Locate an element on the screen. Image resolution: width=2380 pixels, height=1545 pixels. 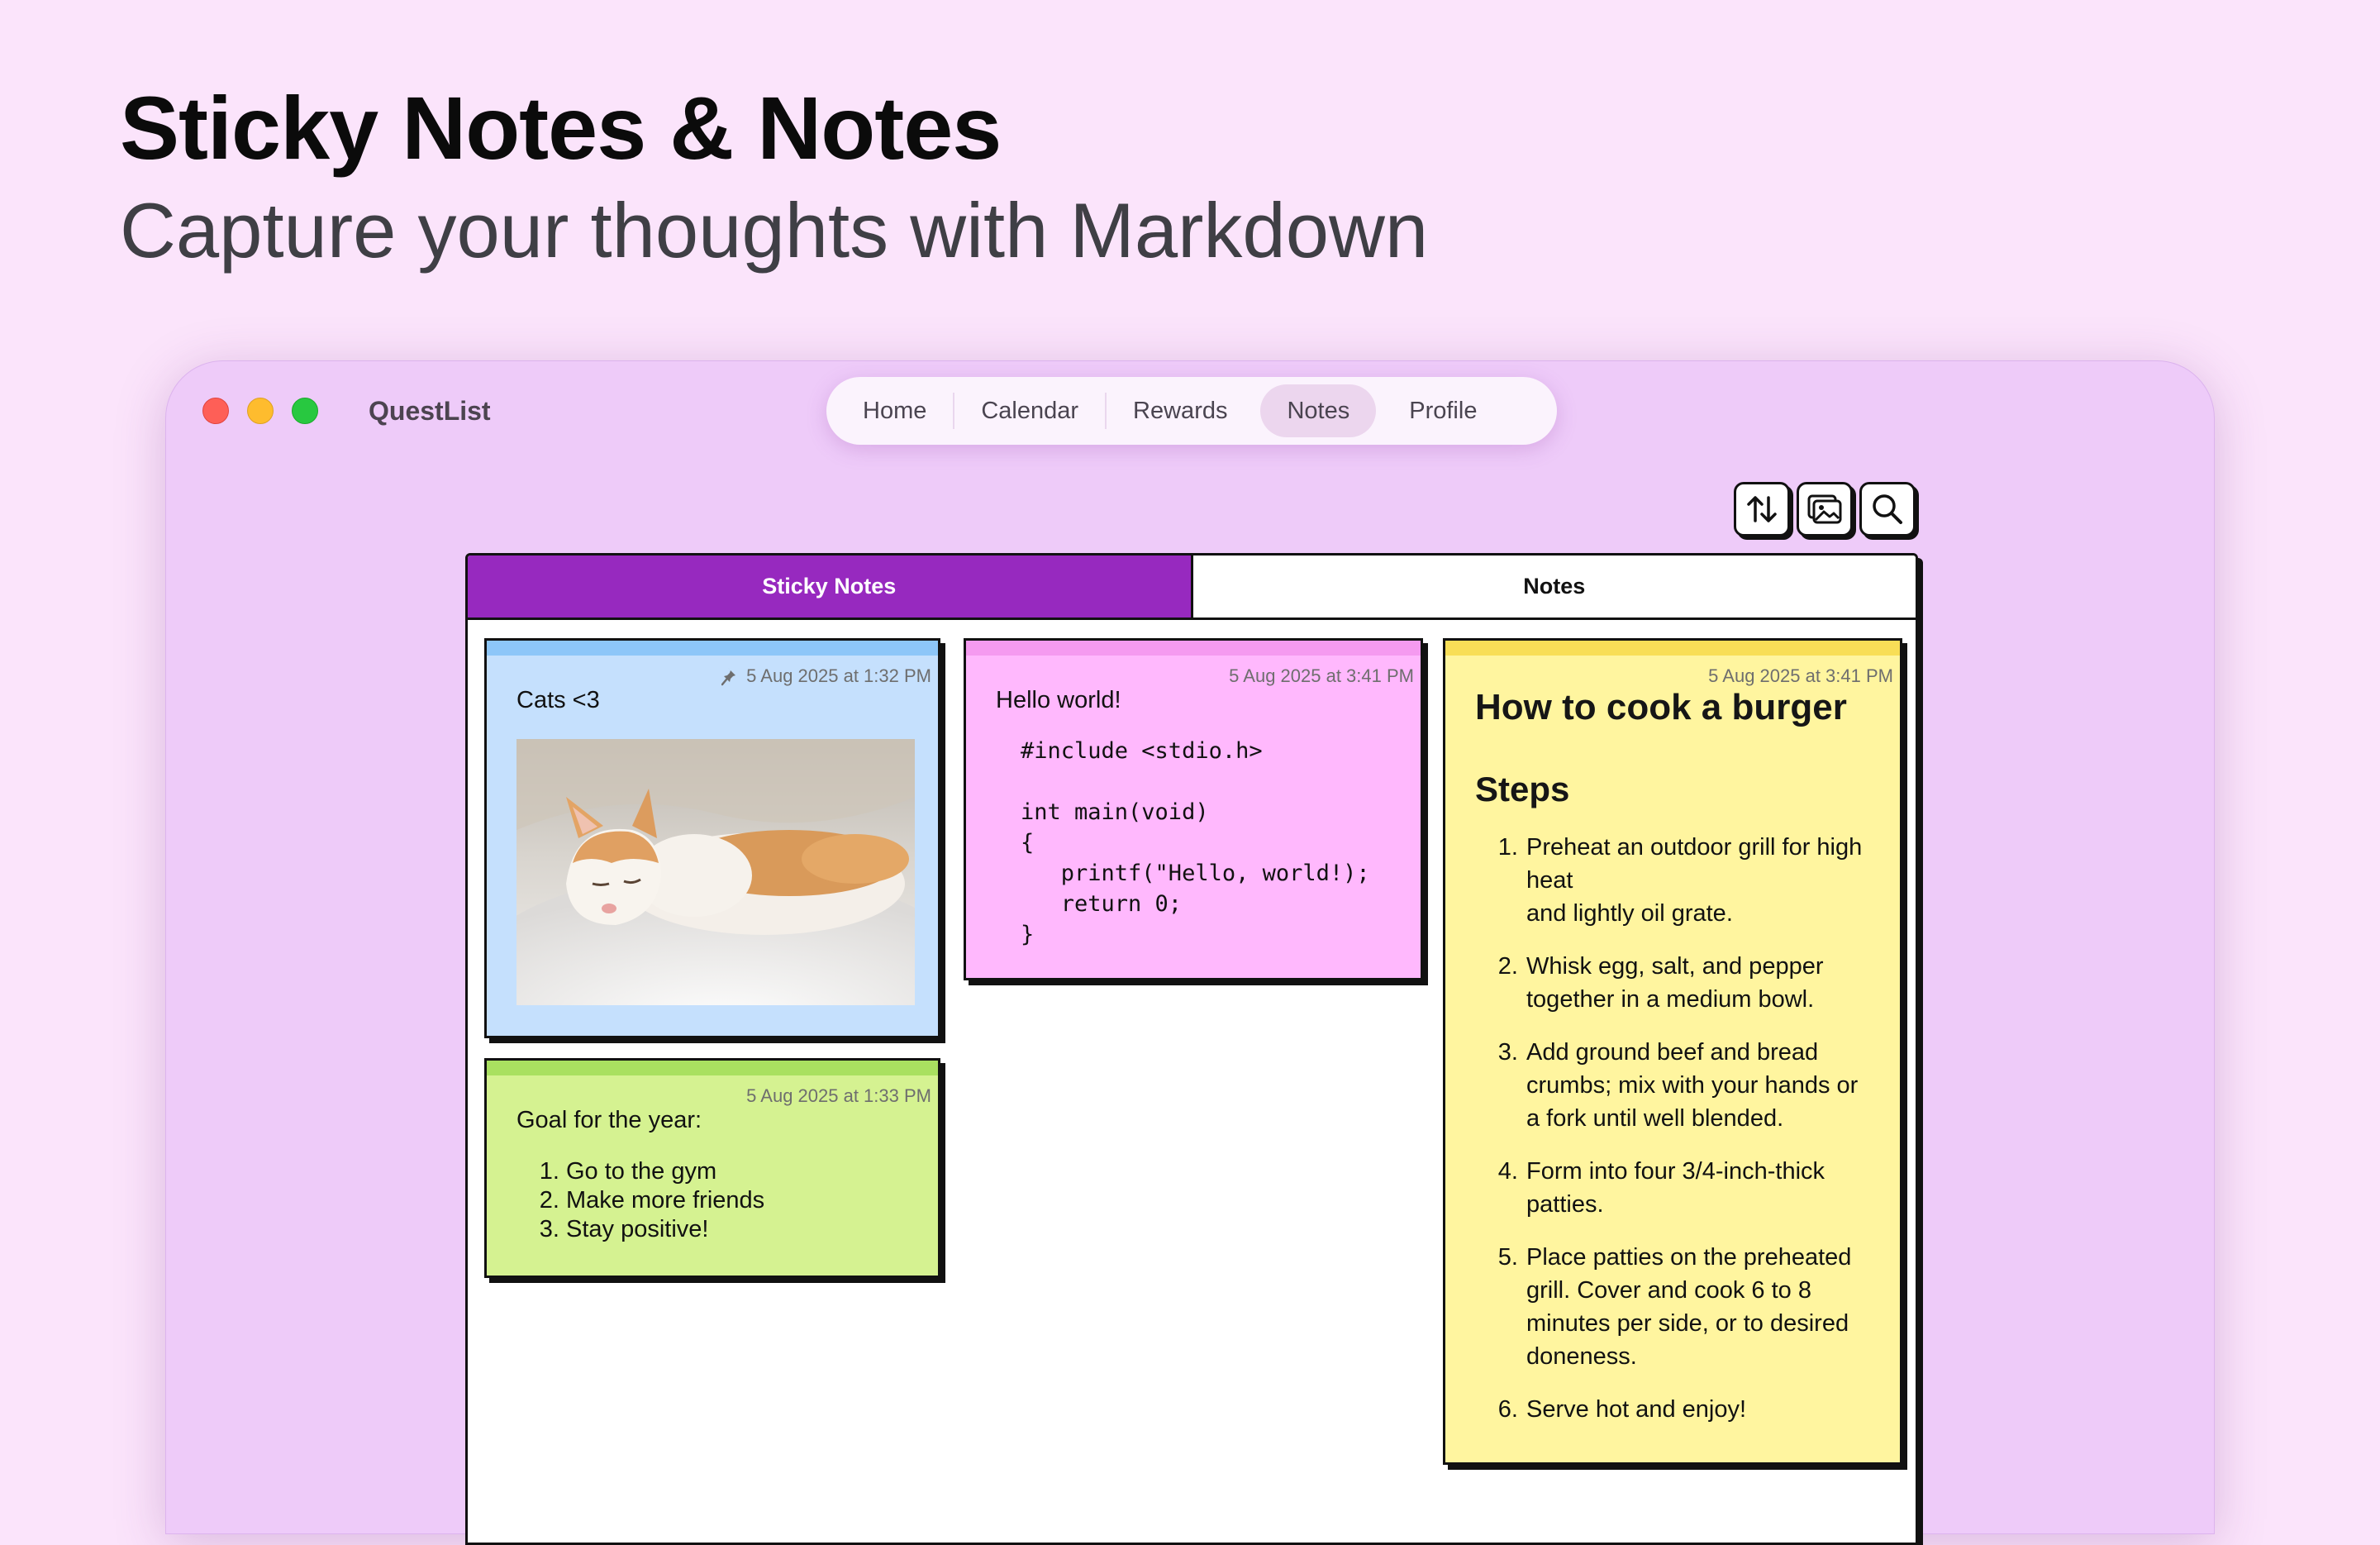
gallery-icon is located at coordinates (1824, 509).